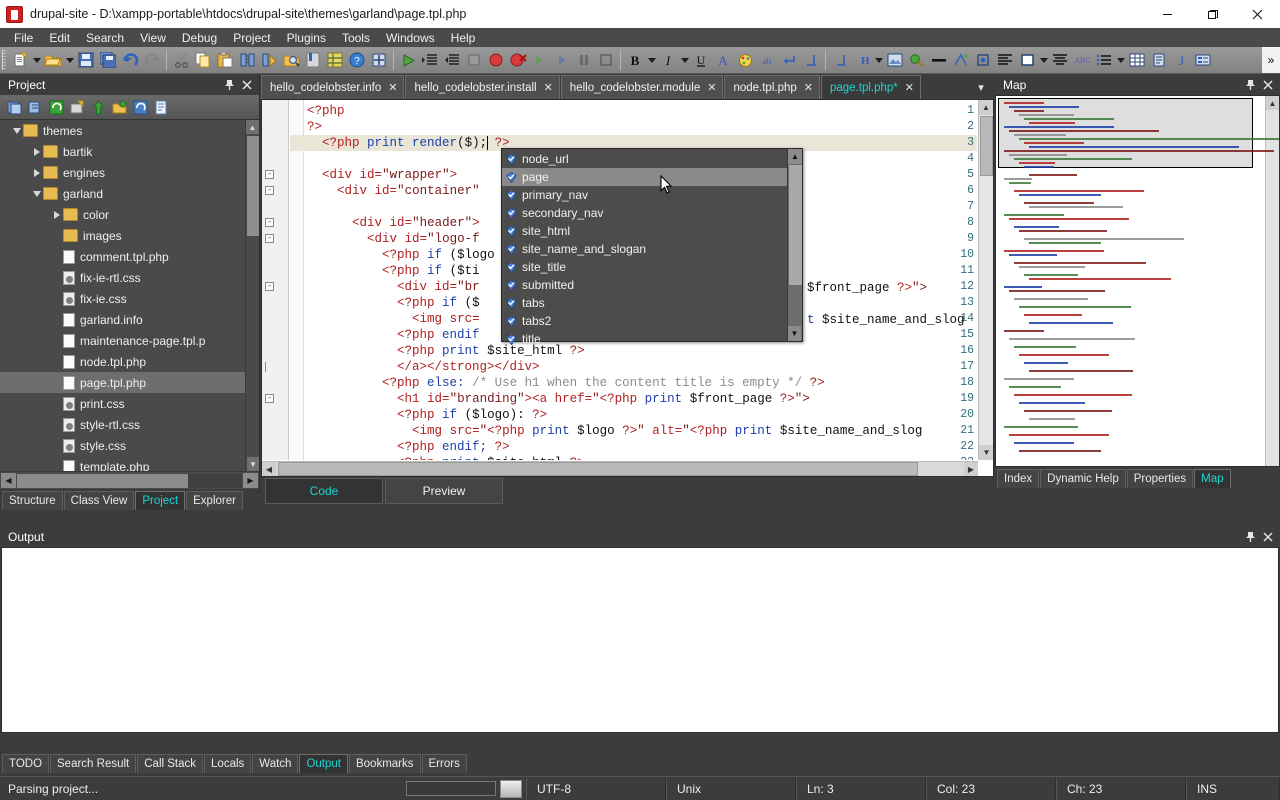 This screenshot has height=800, width=1280. I want to click on form-fields-icon, so click(1203, 60).